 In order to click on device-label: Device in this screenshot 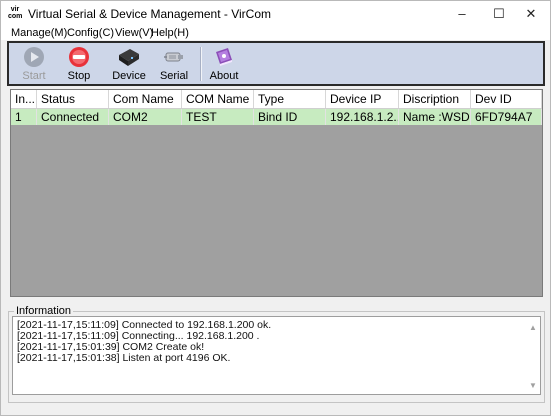, I will do `click(129, 76)`.